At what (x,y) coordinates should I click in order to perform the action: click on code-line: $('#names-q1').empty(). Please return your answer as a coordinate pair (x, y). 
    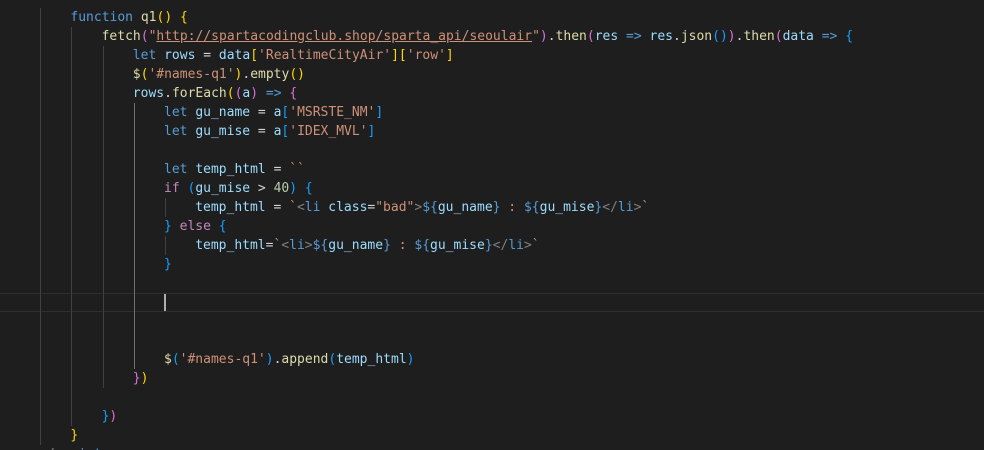
    Looking at the image, I should click on (492, 74).